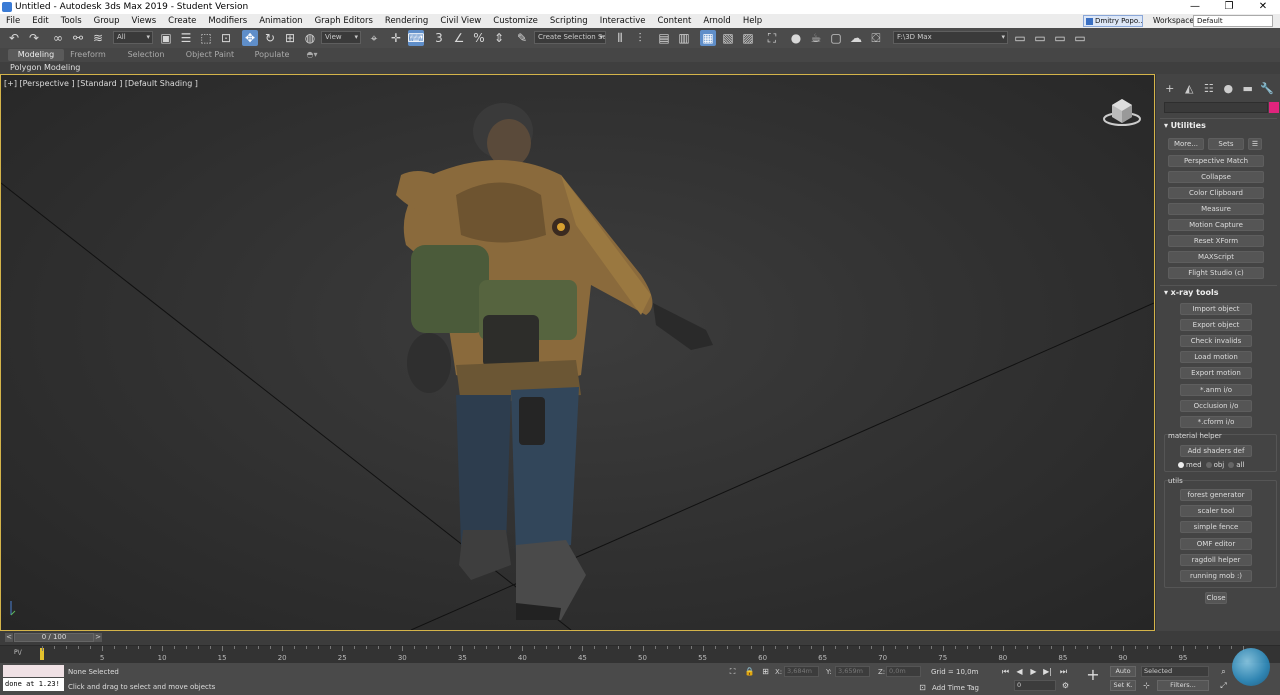 This screenshot has height=695, width=1280. What do you see at coordinates (922, 687) in the screenshot?
I see `time-tag-icon: ⊡` at bounding box center [922, 687].